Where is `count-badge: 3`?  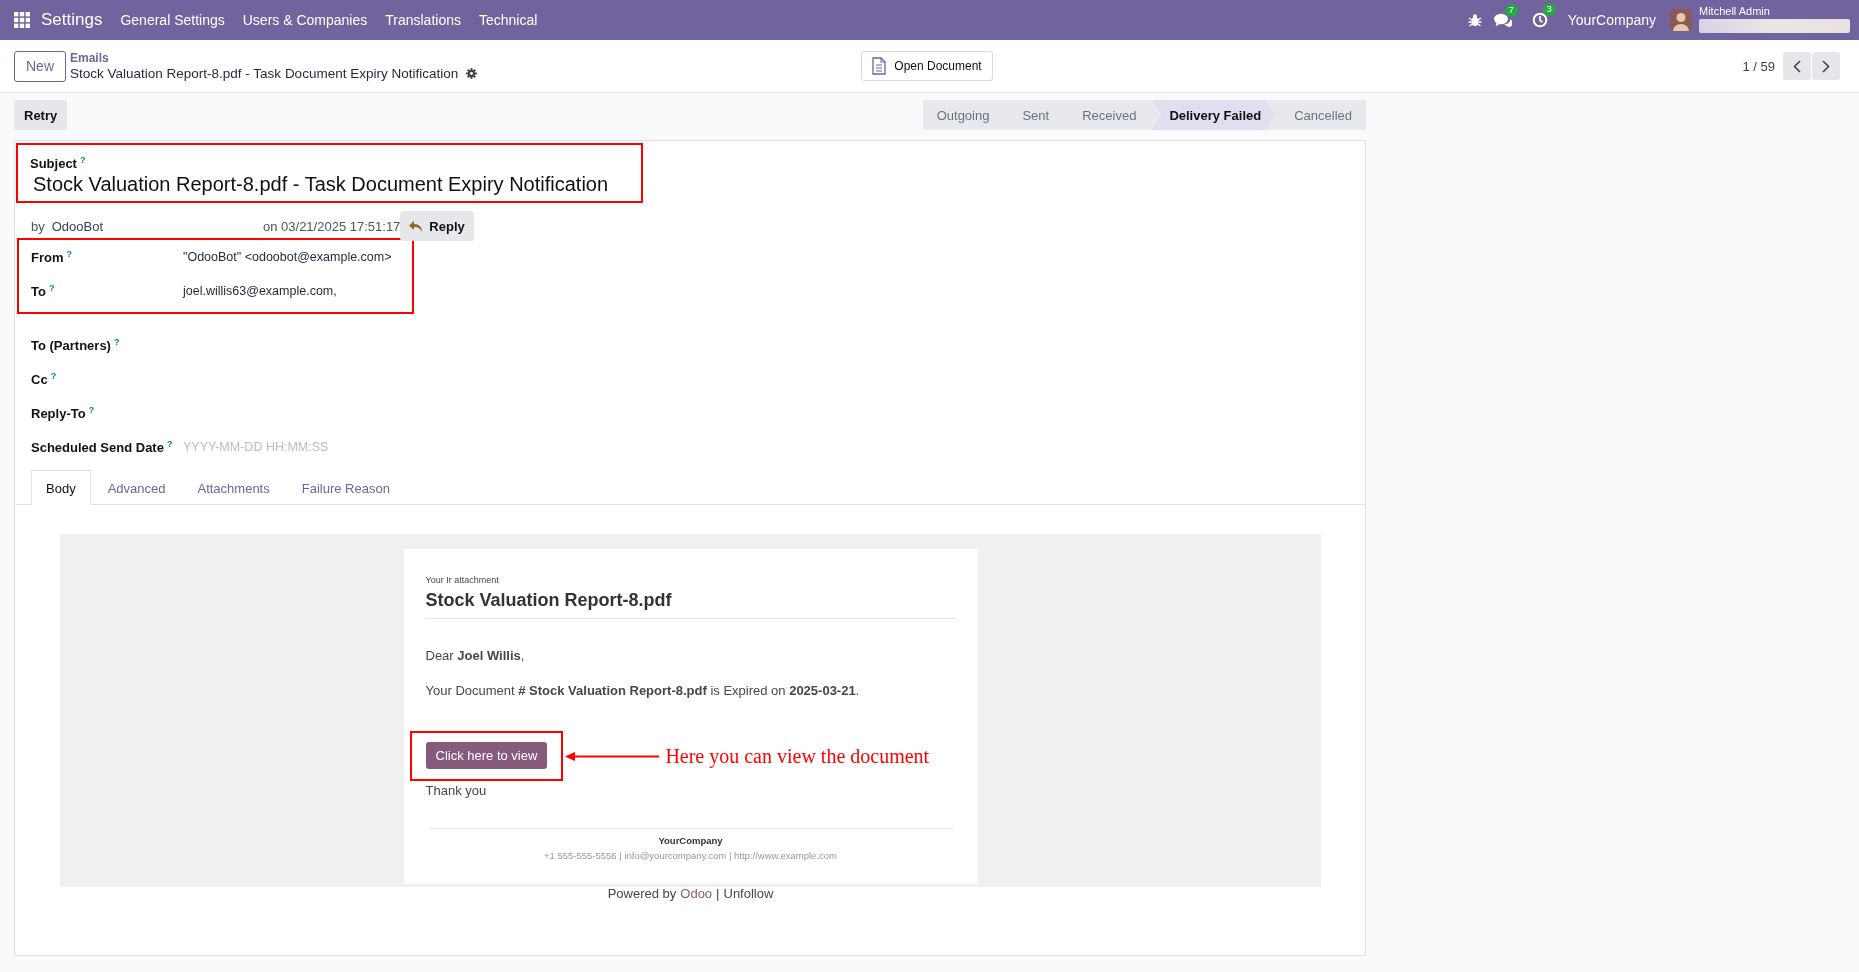 count-badge: 3 is located at coordinates (1549, 9).